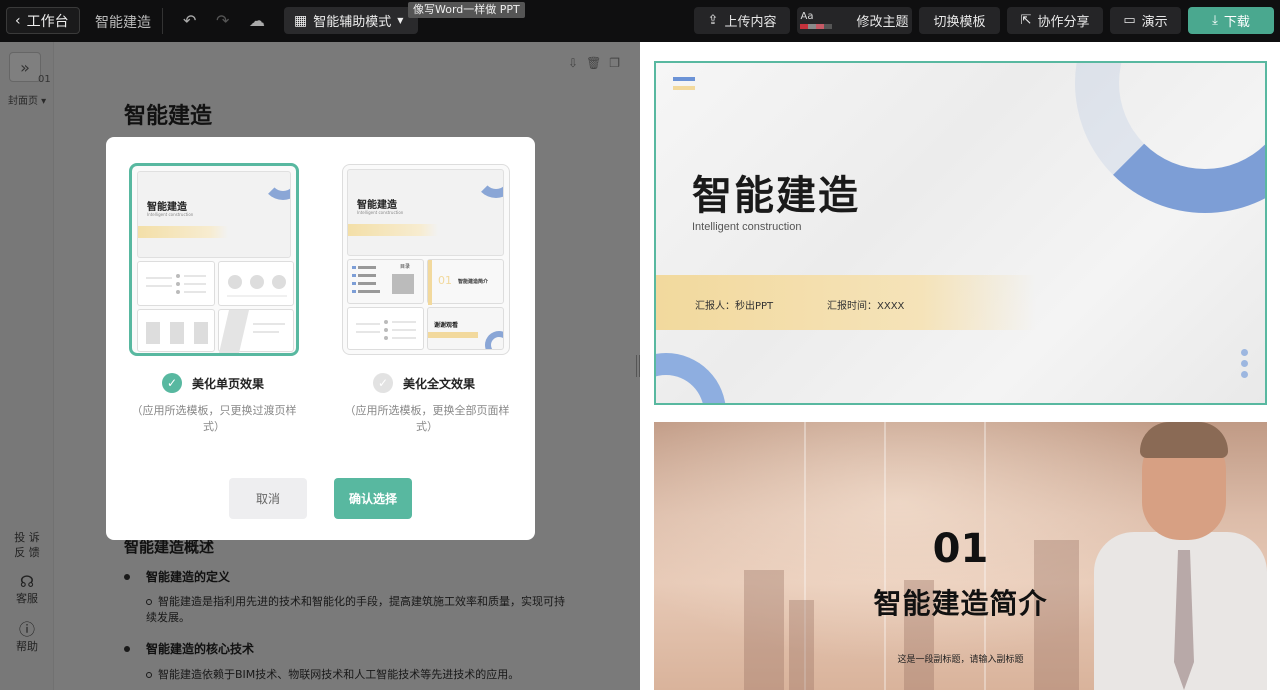 The width and height of the screenshot is (1280, 690). What do you see at coordinates (400, 20) in the screenshot?
I see `caret-down-icon: ▼` at bounding box center [400, 20].